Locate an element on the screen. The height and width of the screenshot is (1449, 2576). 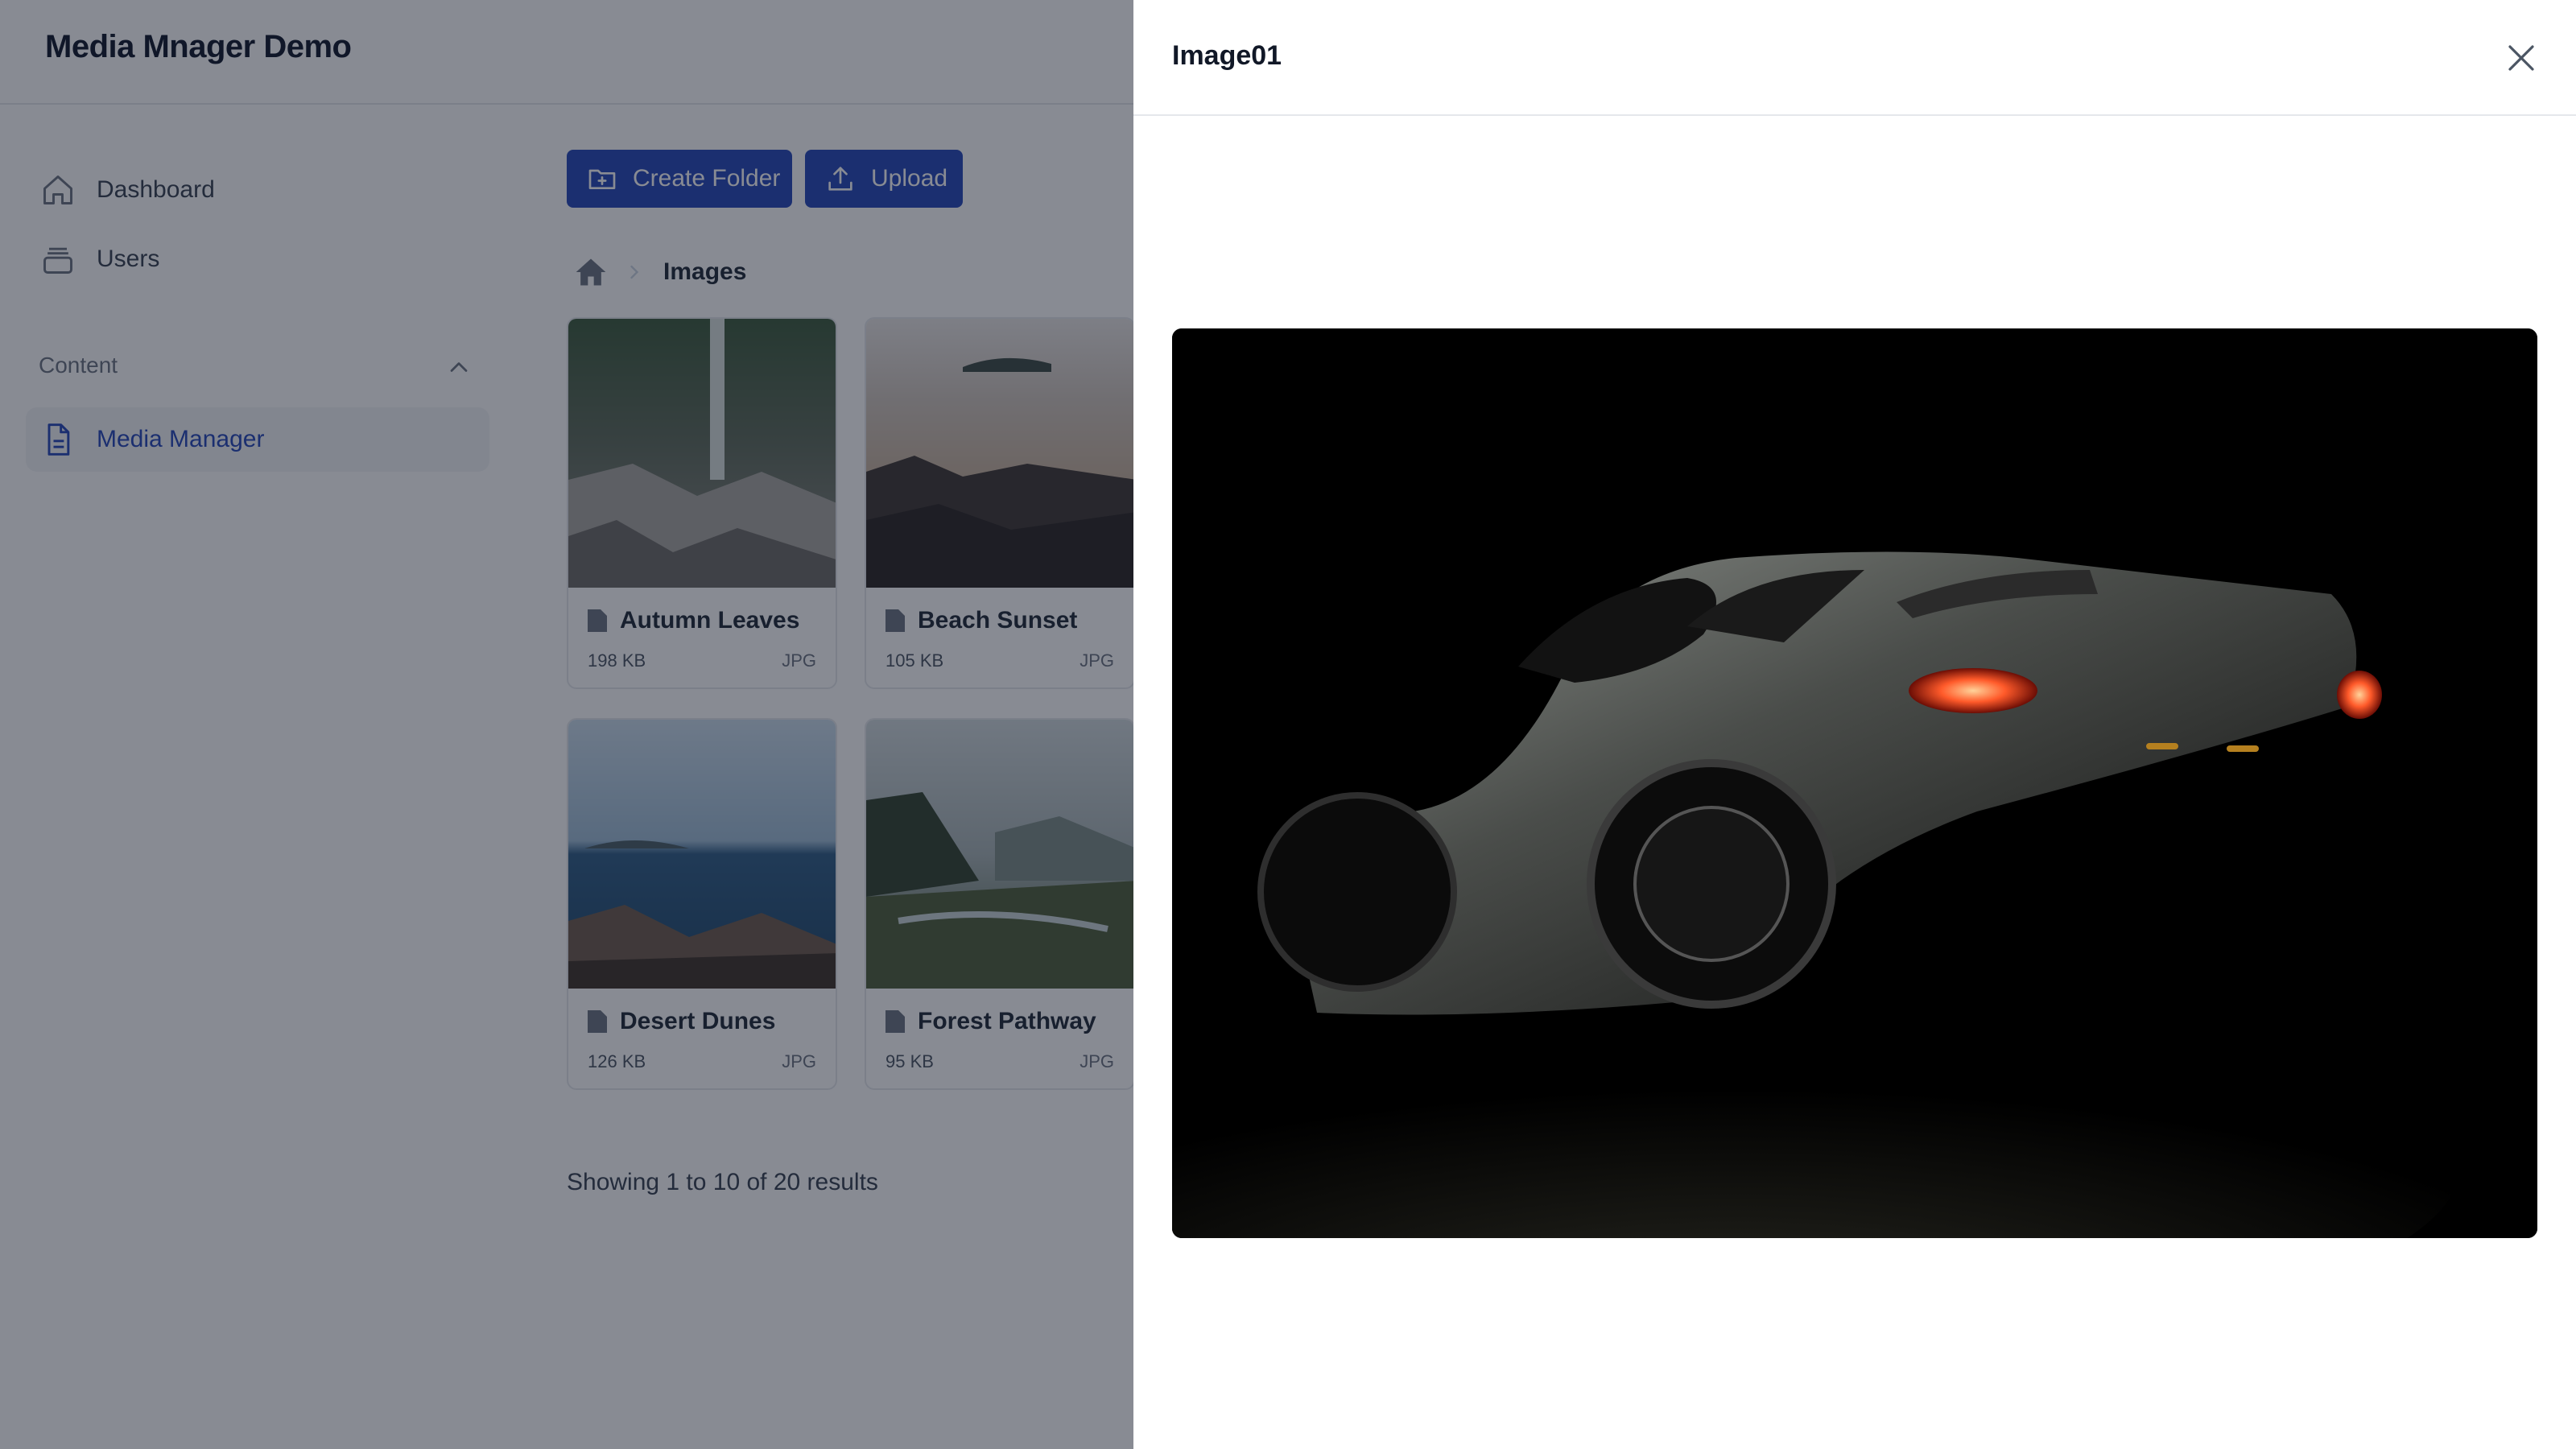
panel-header: Image01 is located at coordinates (1854, 58).